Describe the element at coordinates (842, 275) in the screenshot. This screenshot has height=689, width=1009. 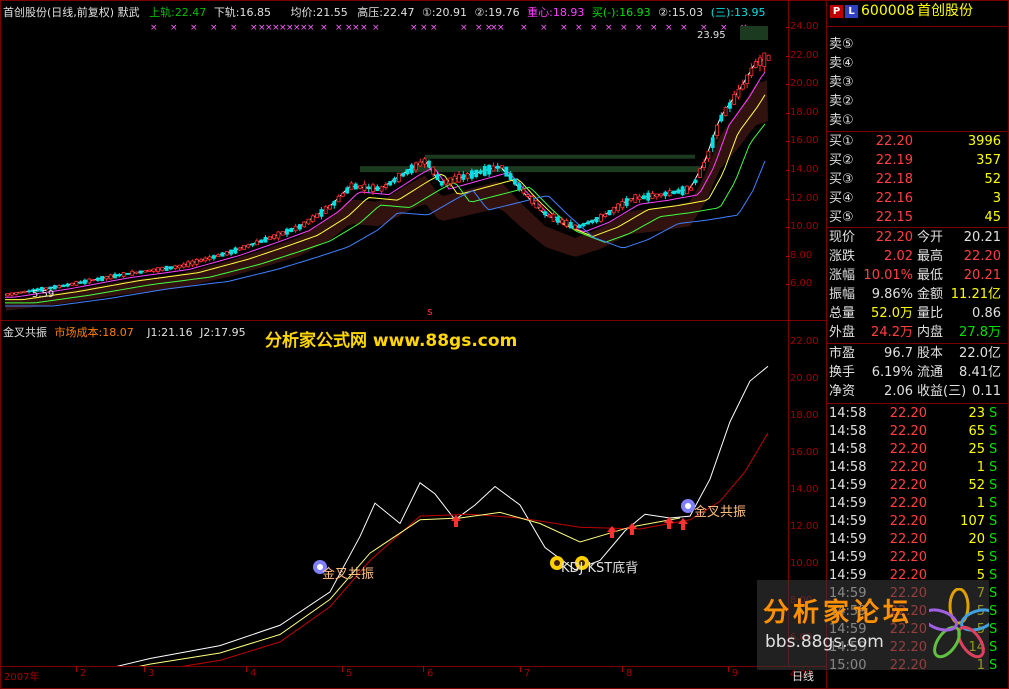
I see `stat-row-cell: 涨幅` at that location.